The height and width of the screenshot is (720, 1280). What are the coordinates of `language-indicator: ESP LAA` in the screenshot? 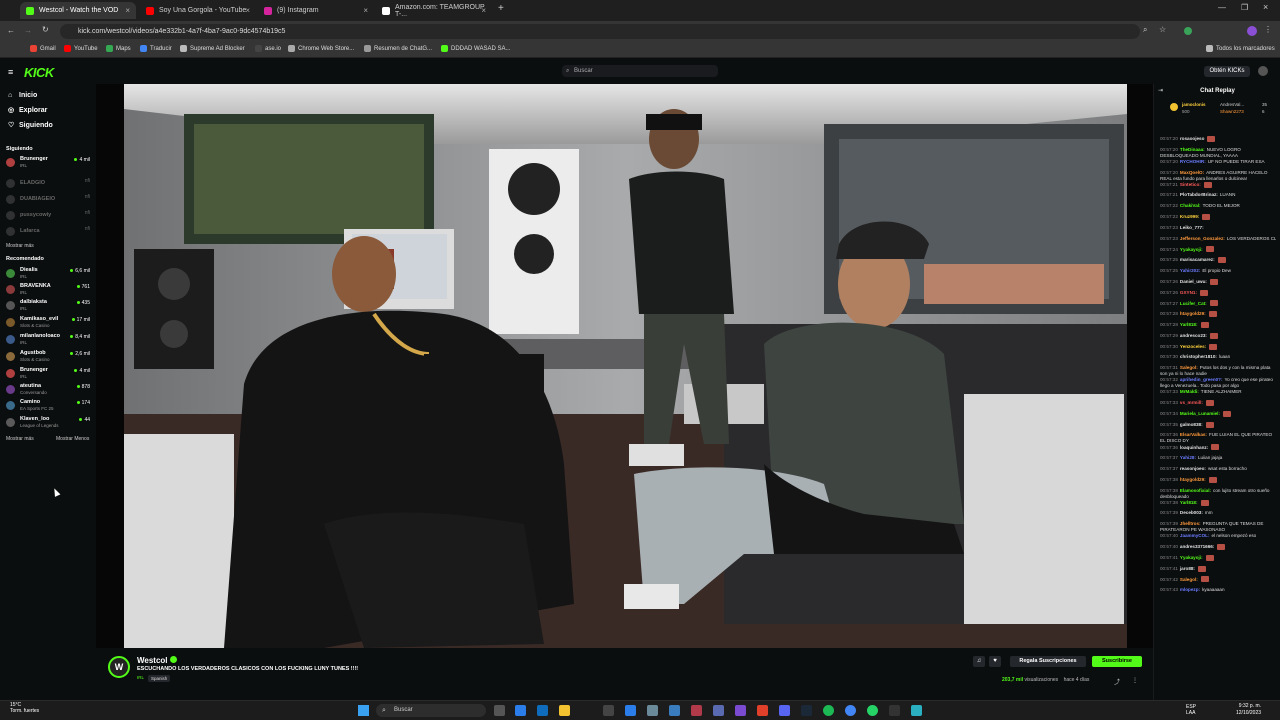 It's located at (1191, 710).